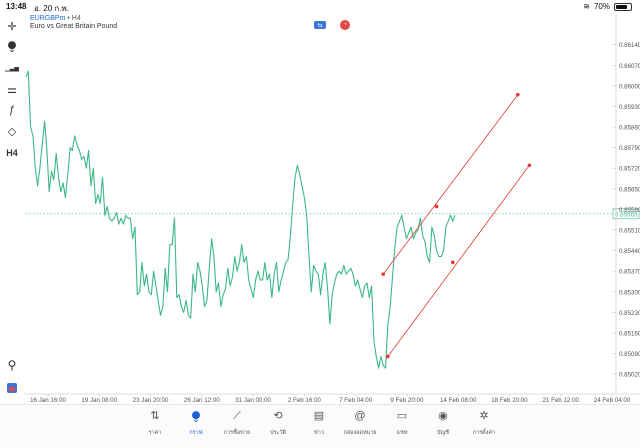 The width and height of the screenshot is (640, 448). What do you see at coordinates (629, 107) in the screenshot?
I see `y-tick-label: 0.85930` at bounding box center [629, 107].